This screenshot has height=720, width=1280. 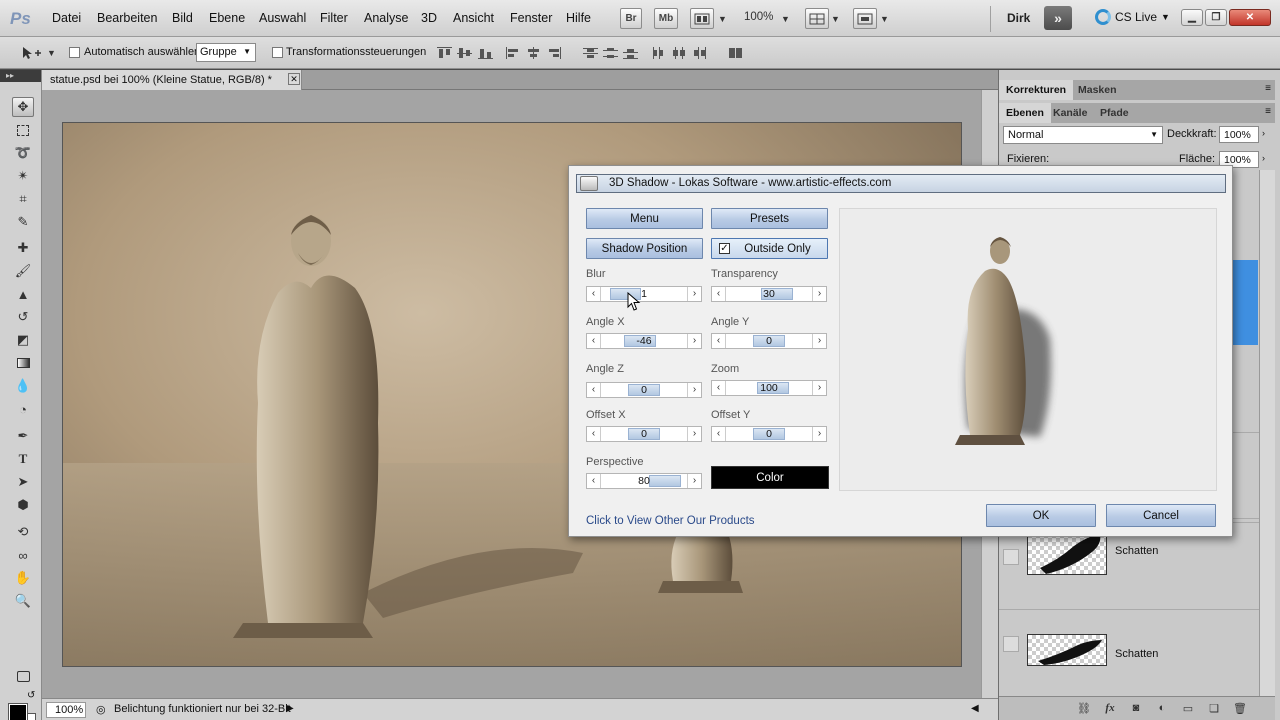 I want to click on tab-masken: Masken, so click(x=1097, y=90).